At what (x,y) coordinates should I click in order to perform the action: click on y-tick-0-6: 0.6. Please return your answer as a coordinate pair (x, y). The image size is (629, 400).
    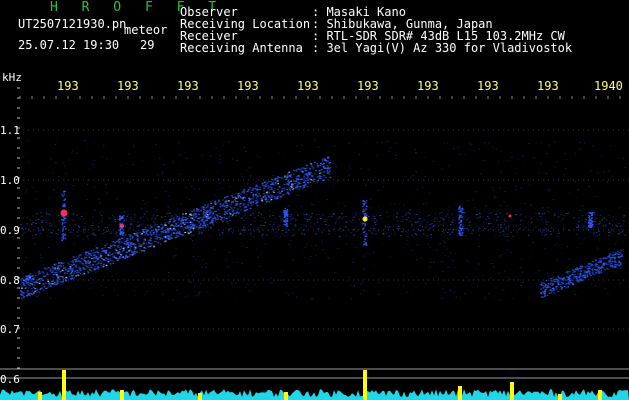
    Looking at the image, I should click on (10, 379).